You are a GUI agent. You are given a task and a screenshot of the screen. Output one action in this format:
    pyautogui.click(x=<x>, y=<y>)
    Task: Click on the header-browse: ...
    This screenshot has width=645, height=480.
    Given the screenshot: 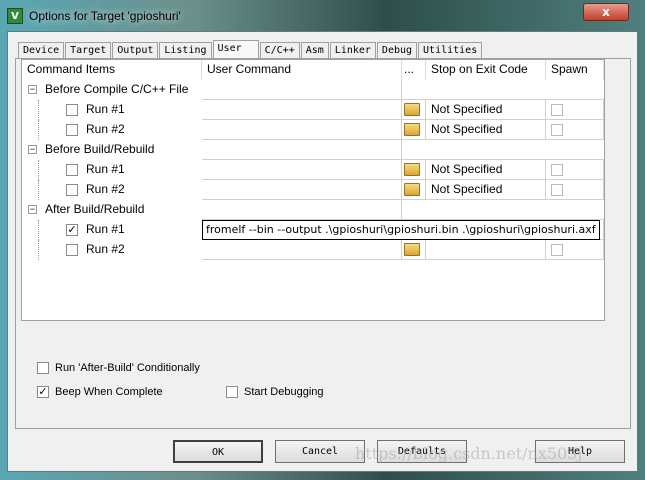 What is the action you would take?
    pyautogui.click(x=414, y=70)
    